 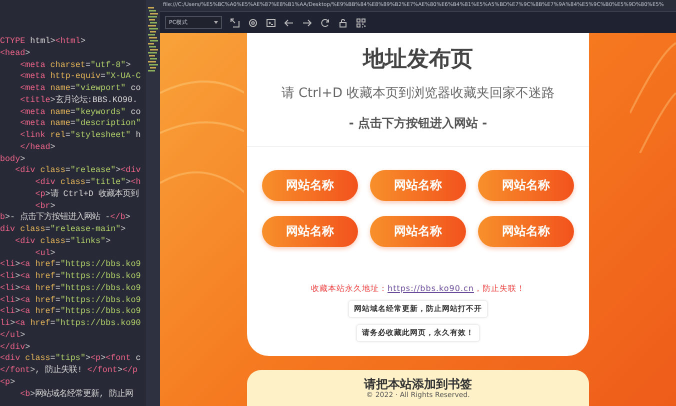 I want to click on code-line: <ul>, so click(x=45, y=254).